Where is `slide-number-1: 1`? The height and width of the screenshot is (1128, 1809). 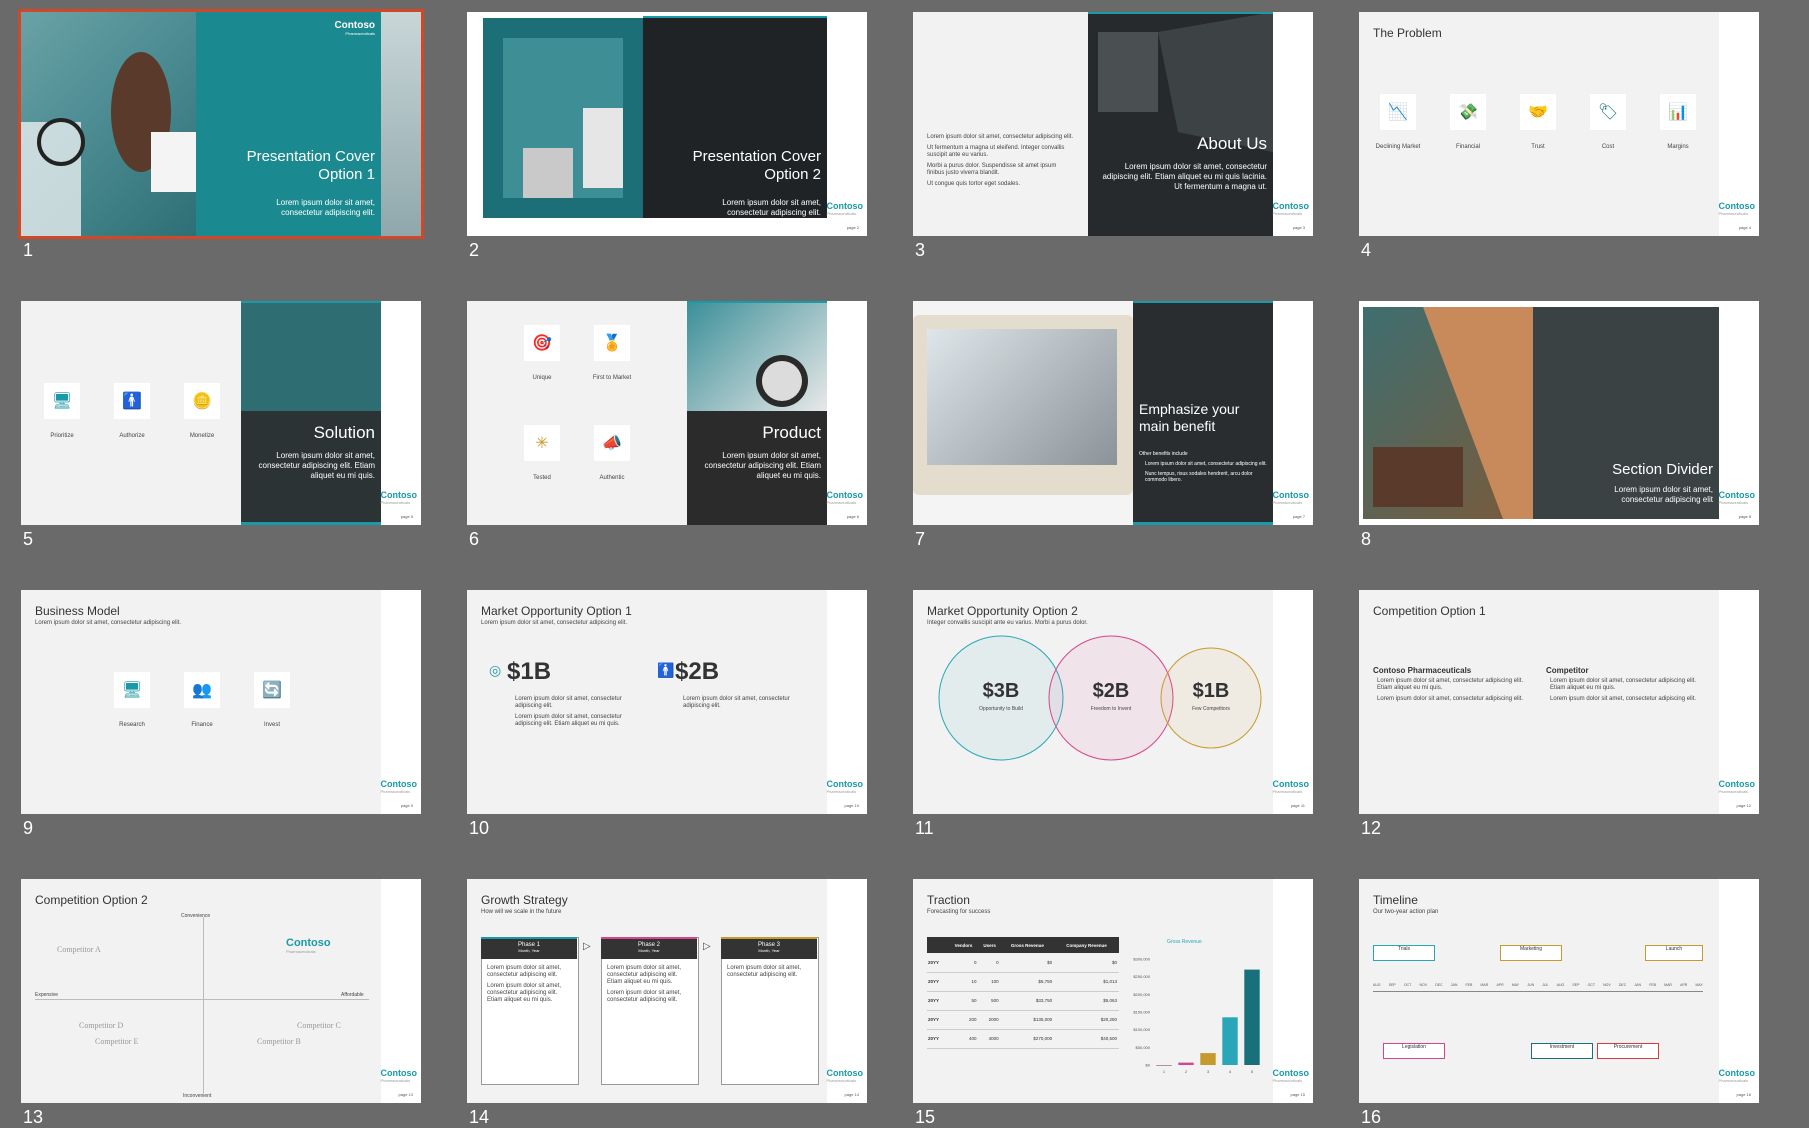
slide-number-1: 1 is located at coordinates (28, 250).